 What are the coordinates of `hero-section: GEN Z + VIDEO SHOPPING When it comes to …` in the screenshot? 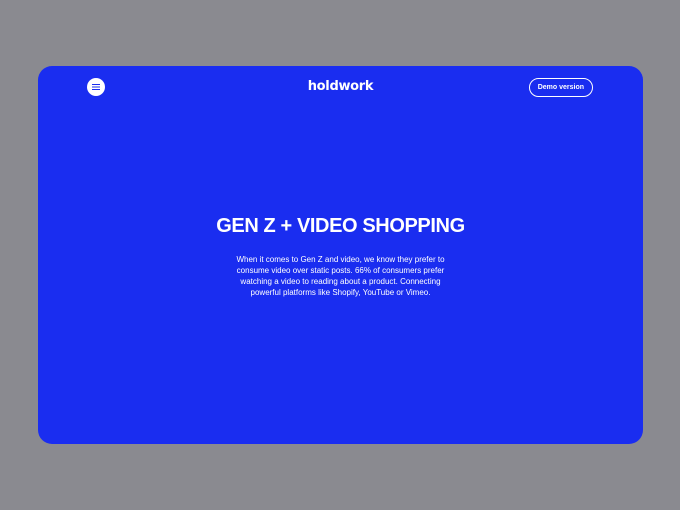 It's located at (340, 256).